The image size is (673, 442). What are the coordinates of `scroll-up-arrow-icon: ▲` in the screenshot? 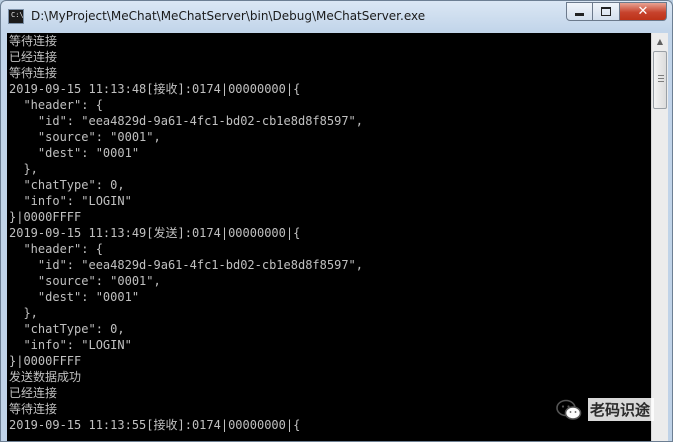 It's located at (660, 41).